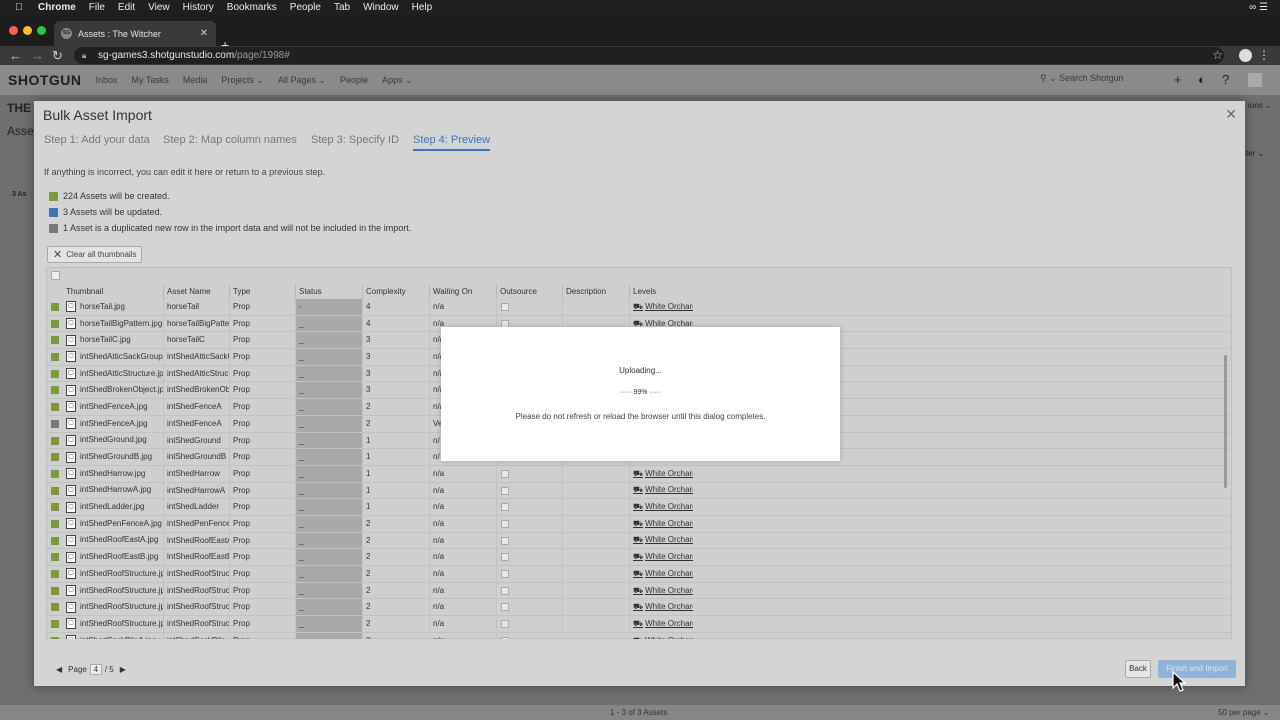  I want to click on thumbnail-cell: ▢ intShedRoofEastA.jpg, so click(113, 540).